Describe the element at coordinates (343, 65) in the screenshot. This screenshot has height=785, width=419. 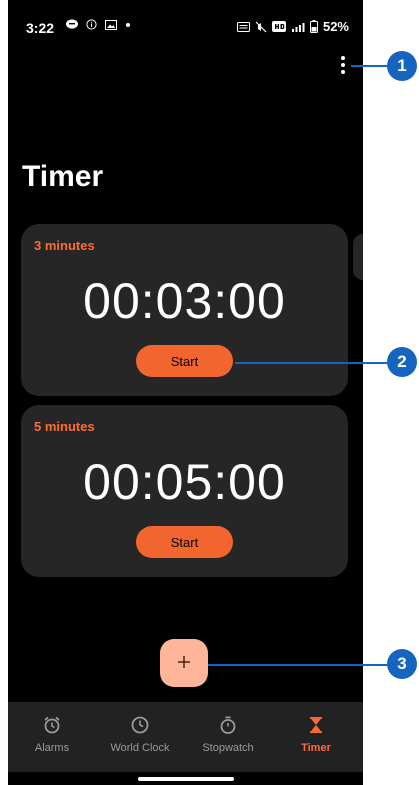
I see `overflow-menu-icon` at that location.